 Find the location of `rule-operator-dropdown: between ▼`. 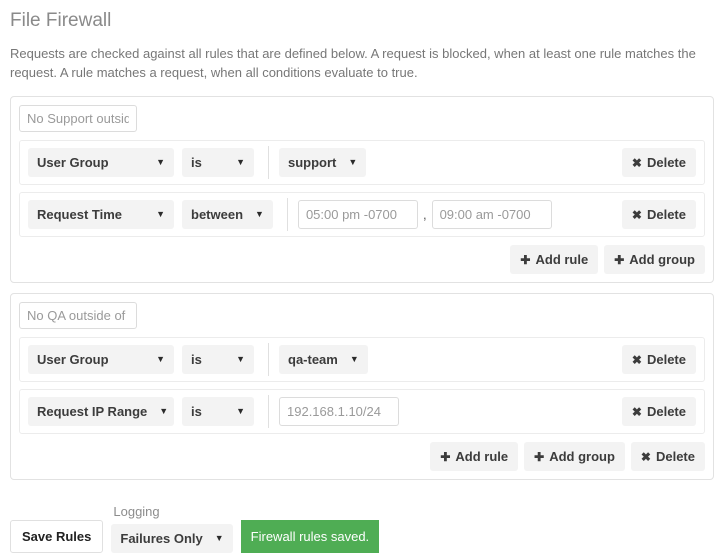

rule-operator-dropdown: between ▼ is located at coordinates (227, 214).